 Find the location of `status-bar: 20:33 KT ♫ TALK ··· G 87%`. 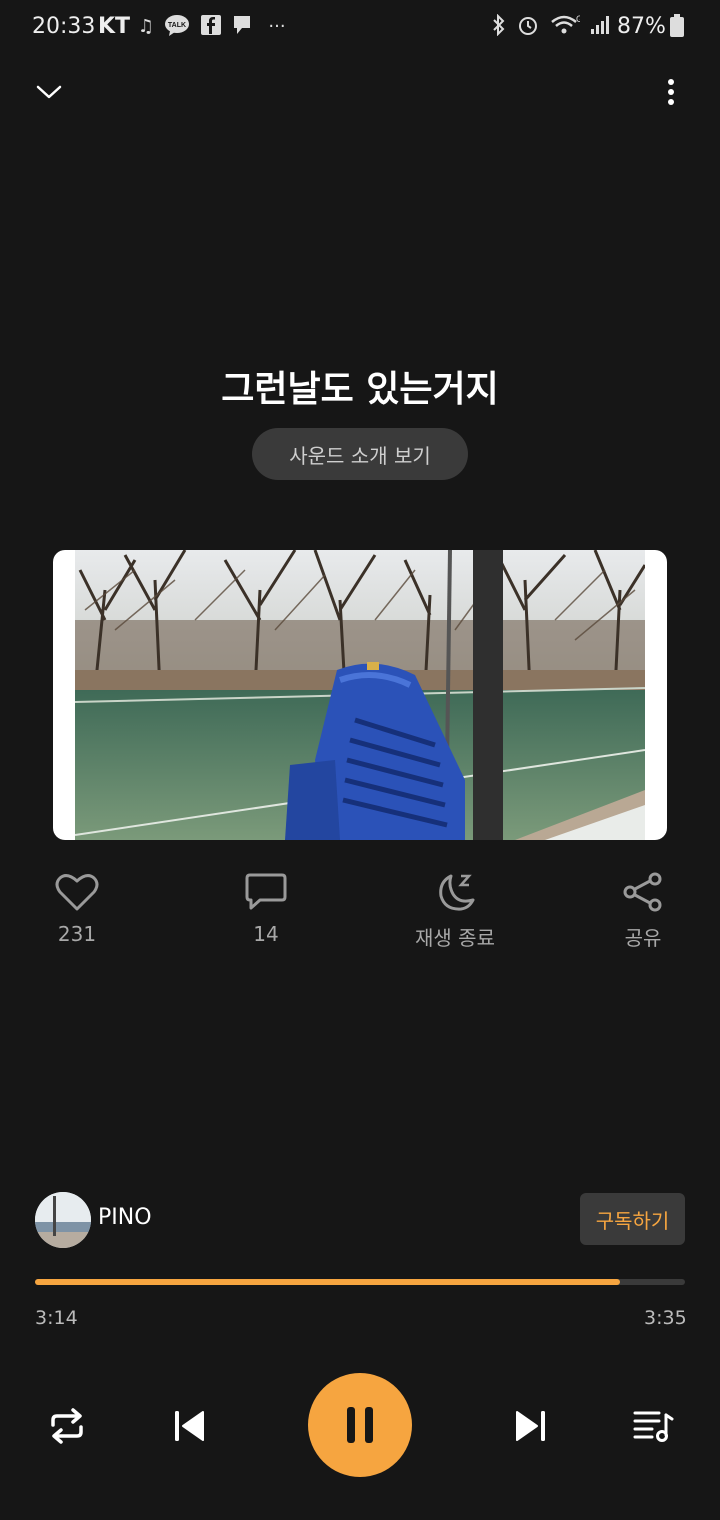

status-bar: 20:33 KT ♫ TALK ··· G 87% is located at coordinates (360, 28).